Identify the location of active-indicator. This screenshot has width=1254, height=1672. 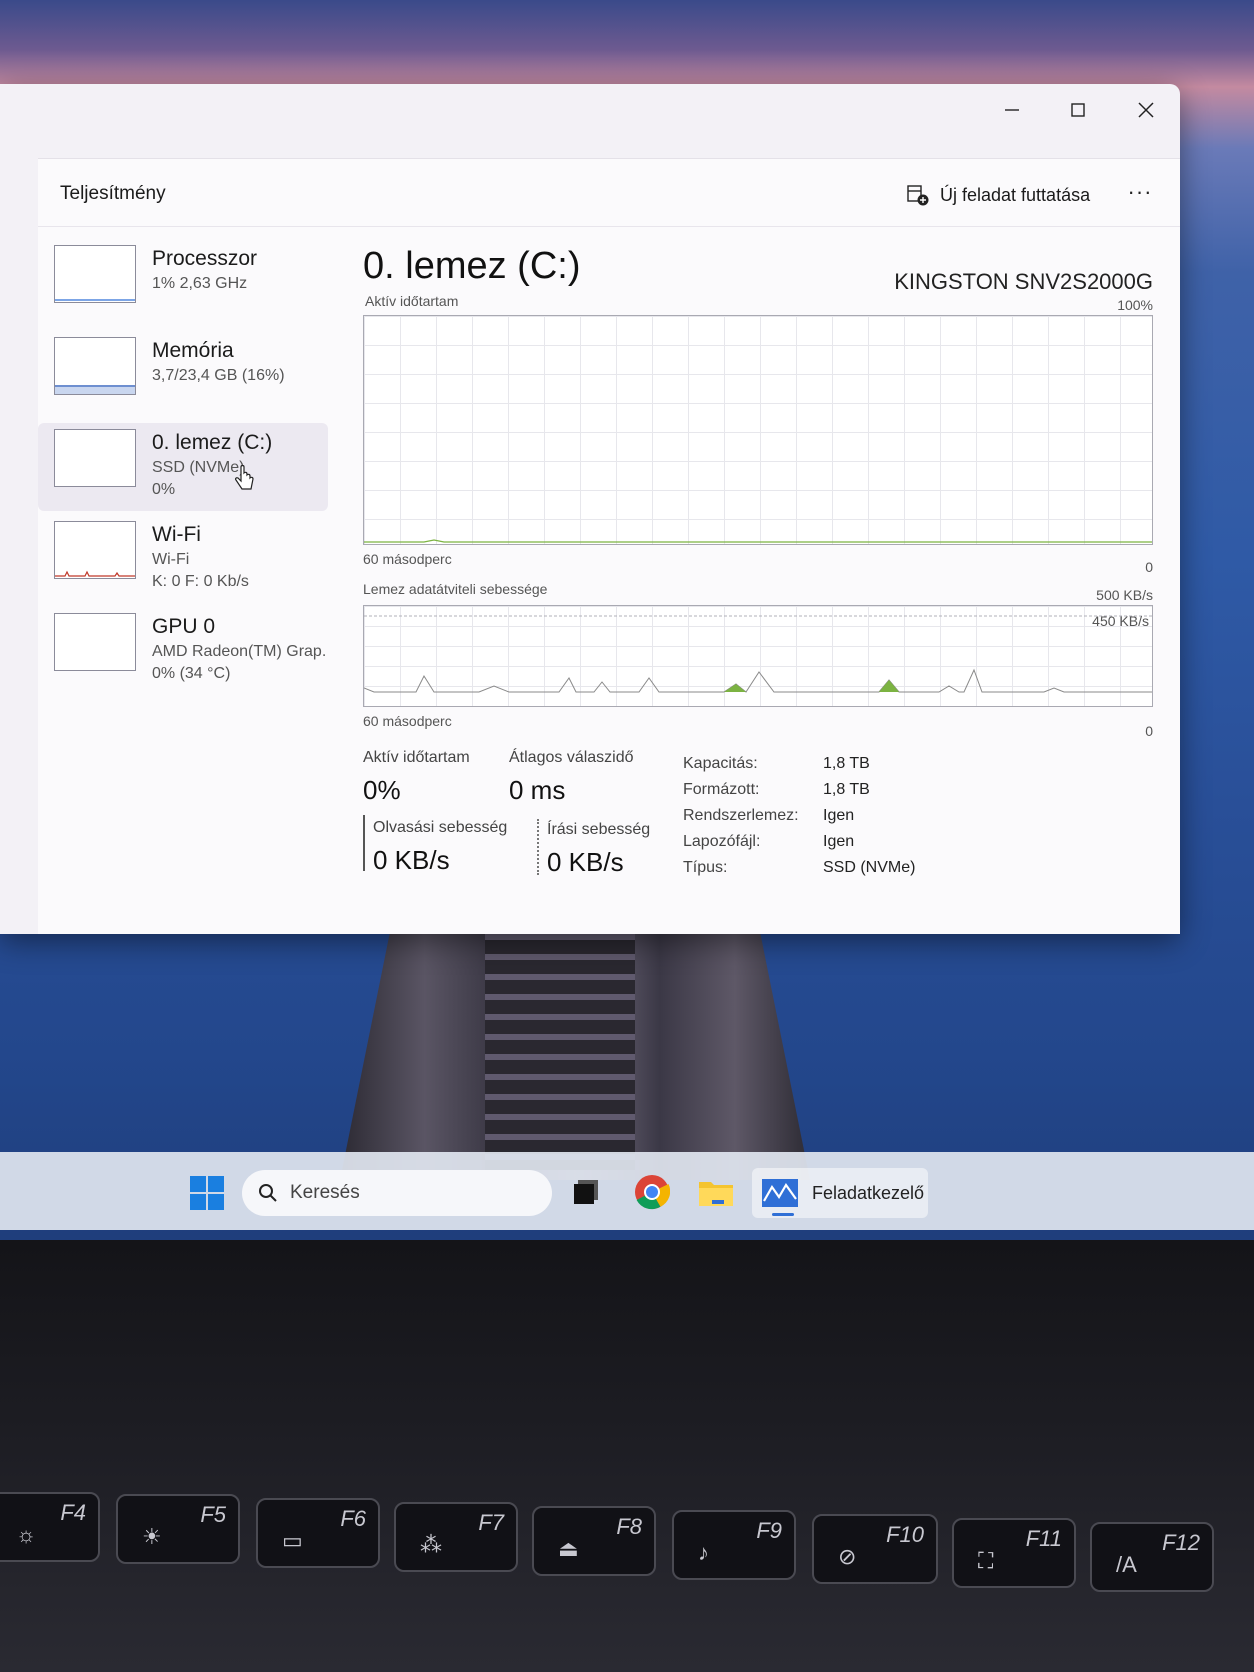
(783, 1214).